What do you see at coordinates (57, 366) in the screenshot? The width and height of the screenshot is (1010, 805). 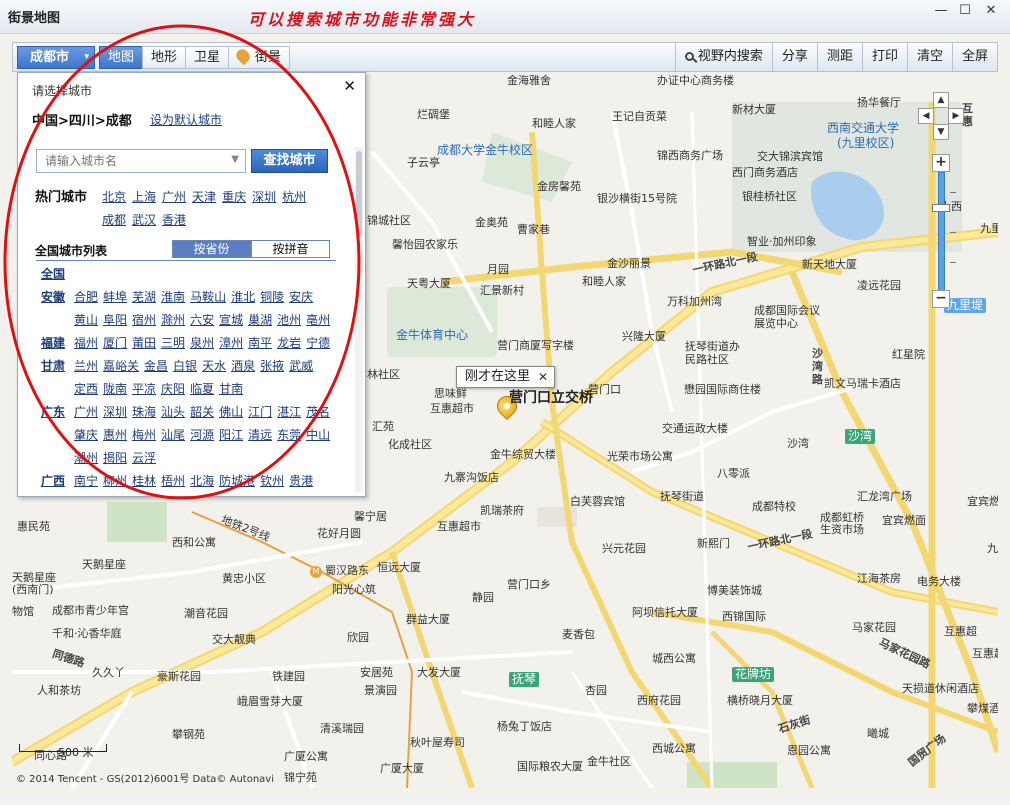 I see `province-link: 甘肃` at bounding box center [57, 366].